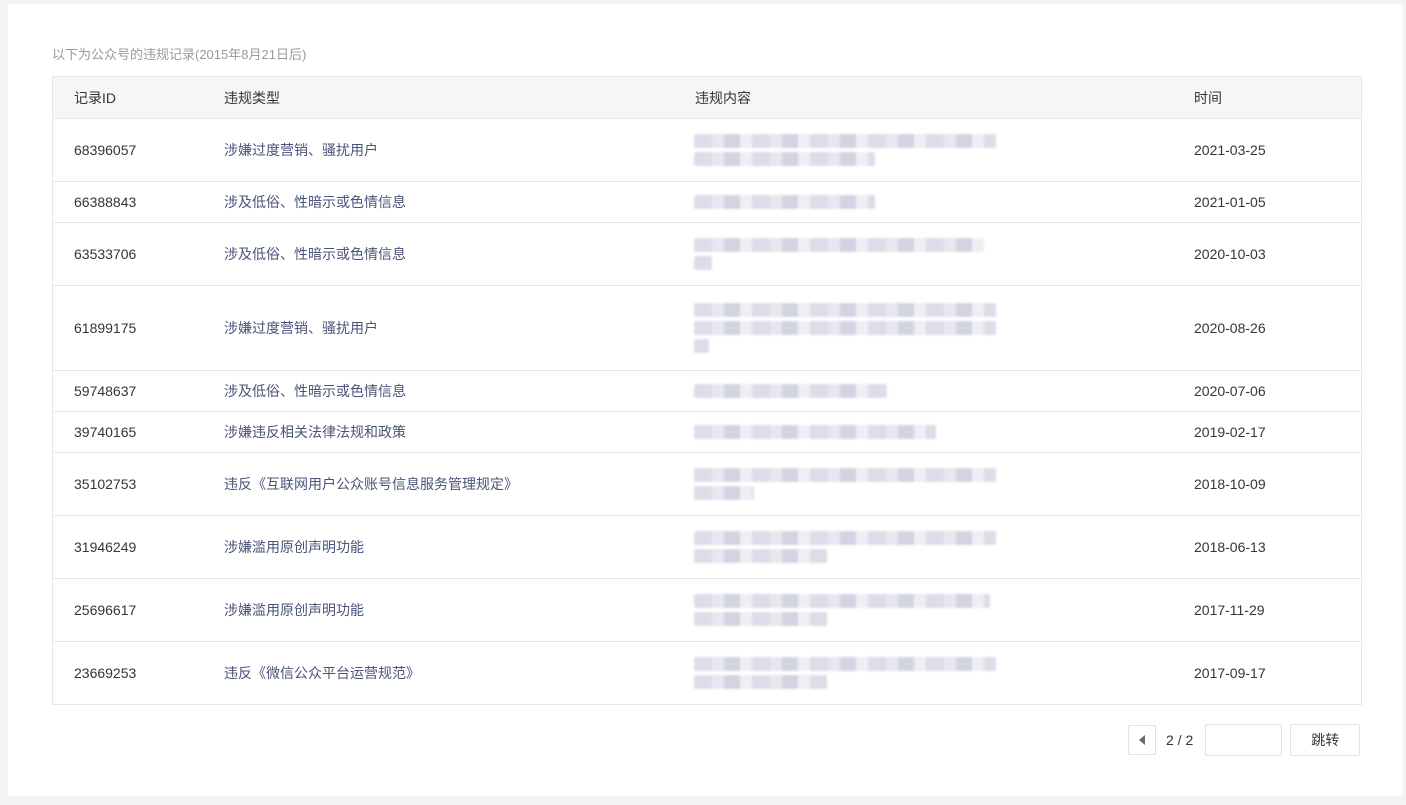 The width and height of the screenshot is (1406, 805). I want to click on table-row: 68396057 涉嫌过度营销、骚扰用户 2021-03-25, so click(707, 149).